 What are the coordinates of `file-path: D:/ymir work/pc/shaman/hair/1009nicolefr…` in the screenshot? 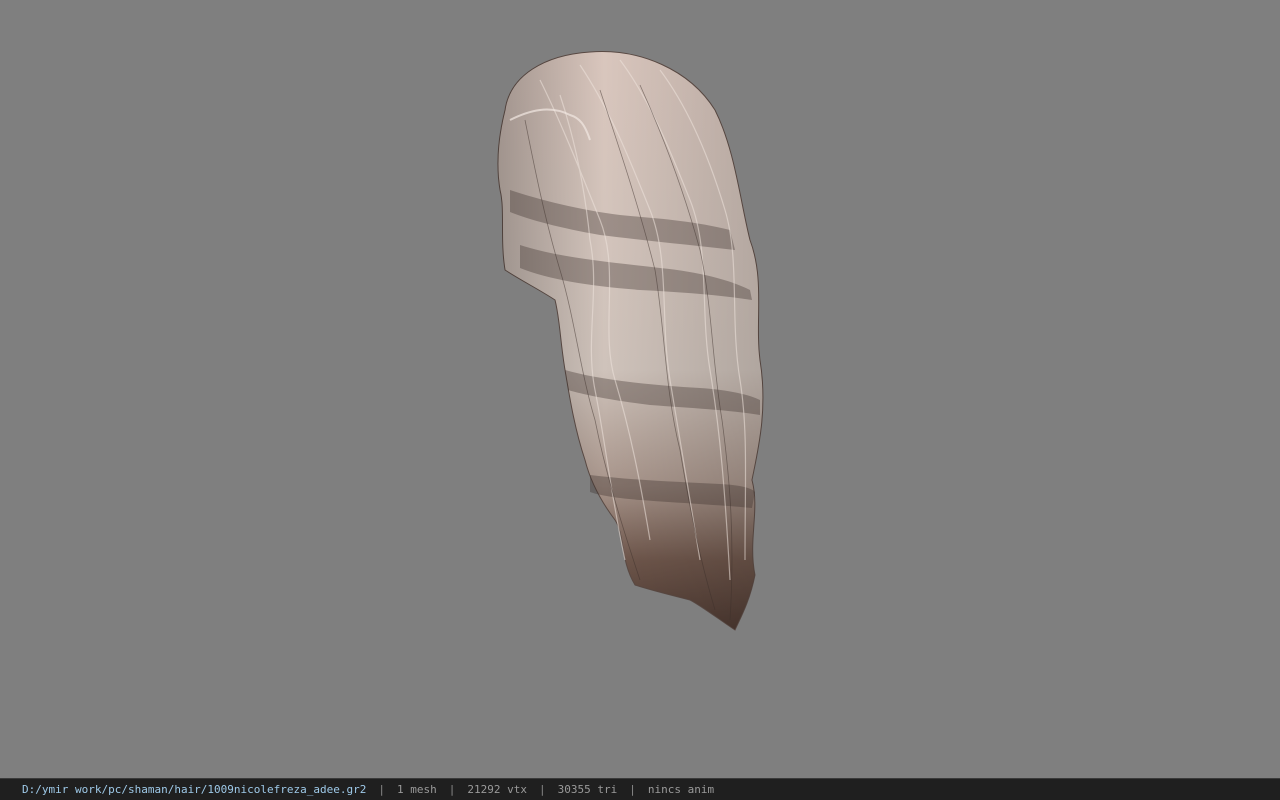 It's located at (194, 789).